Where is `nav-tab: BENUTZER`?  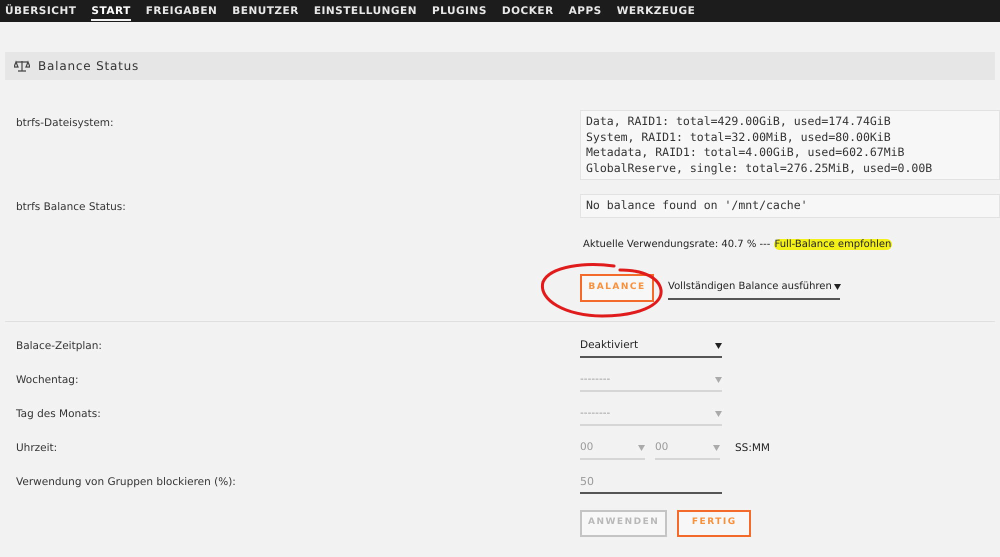
nav-tab: BENUTZER is located at coordinates (265, 10).